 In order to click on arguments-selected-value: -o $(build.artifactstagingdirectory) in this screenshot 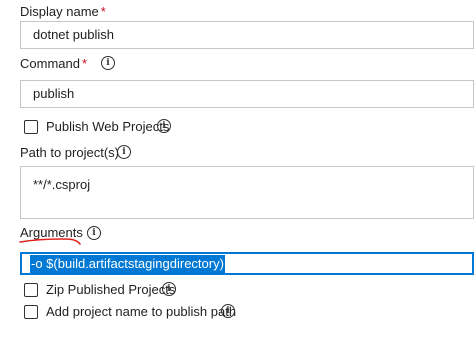, I will do `click(127, 263)`.